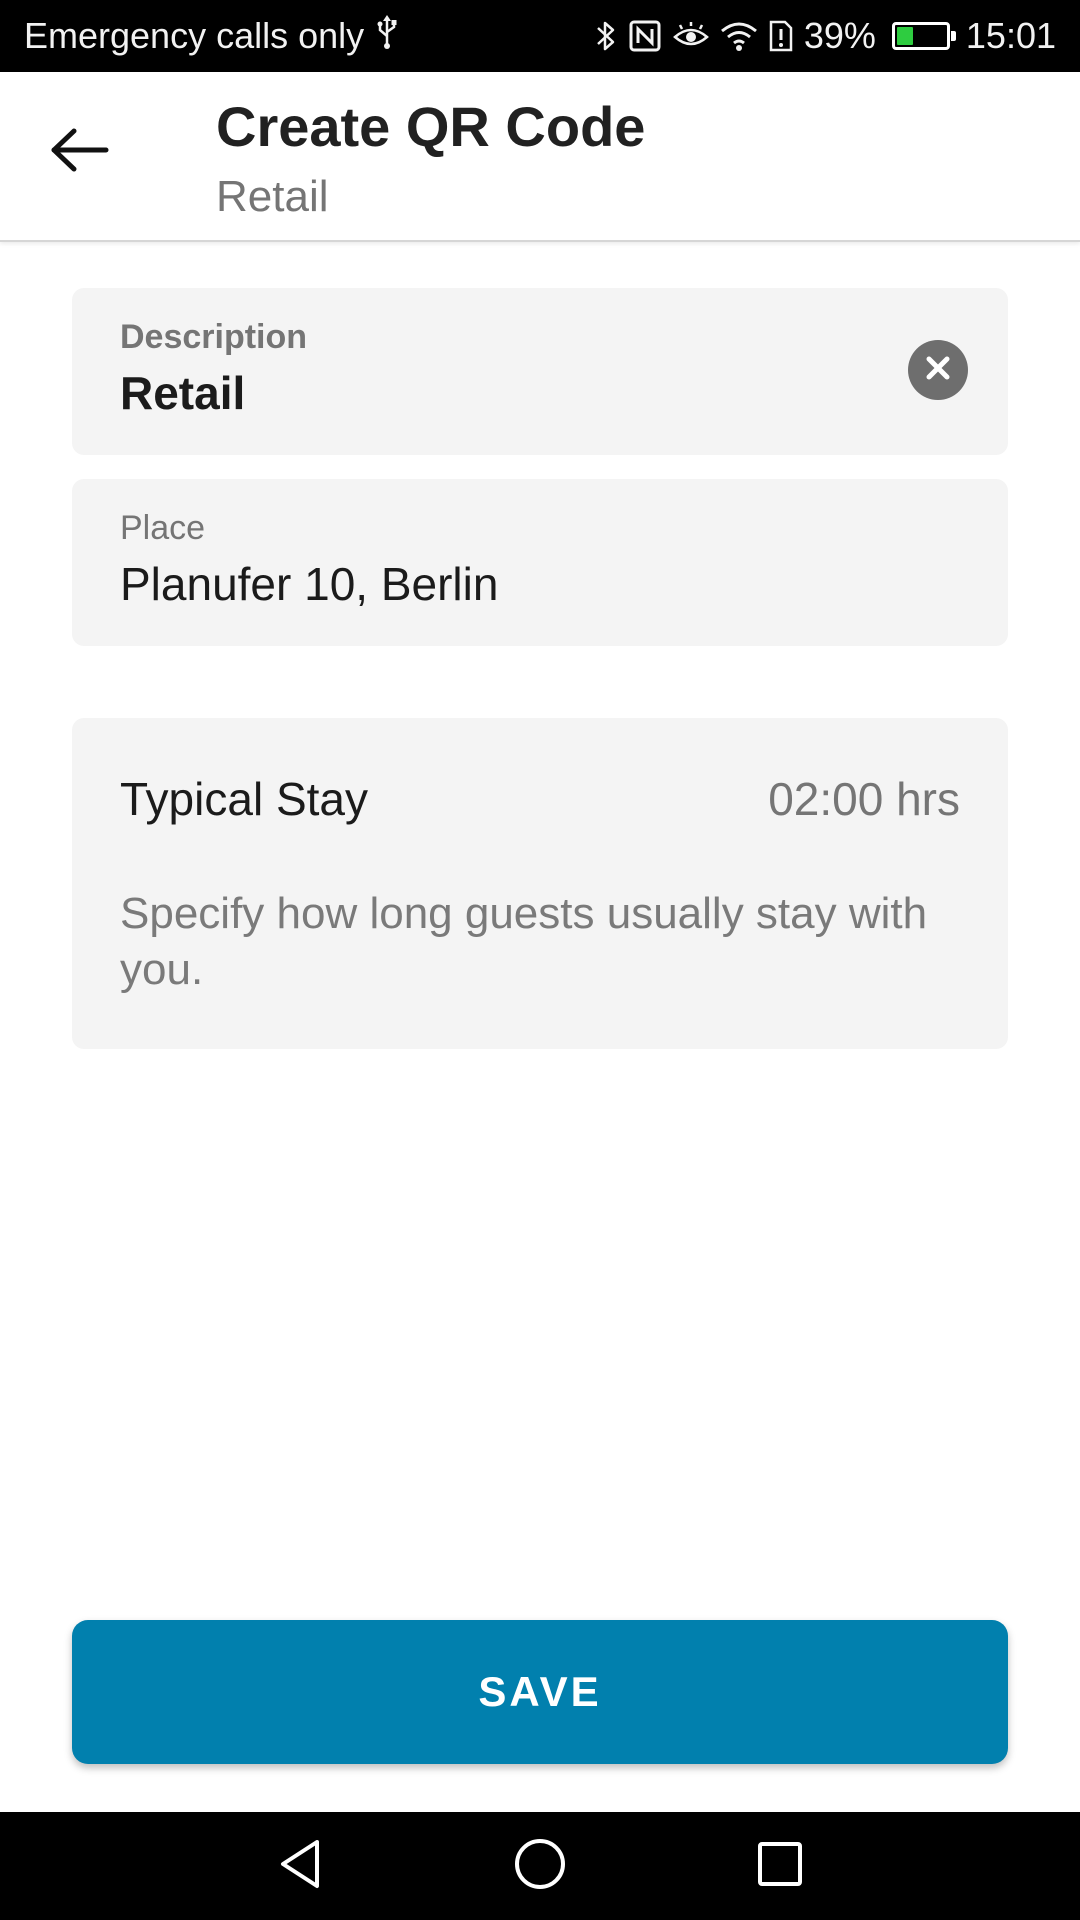 This screenshot has width=1080, height=1920. What do you see at coordinates (431, 126) in the screenshot?
I see `page-title: Create QR Code` at bounding box center [431, 126].